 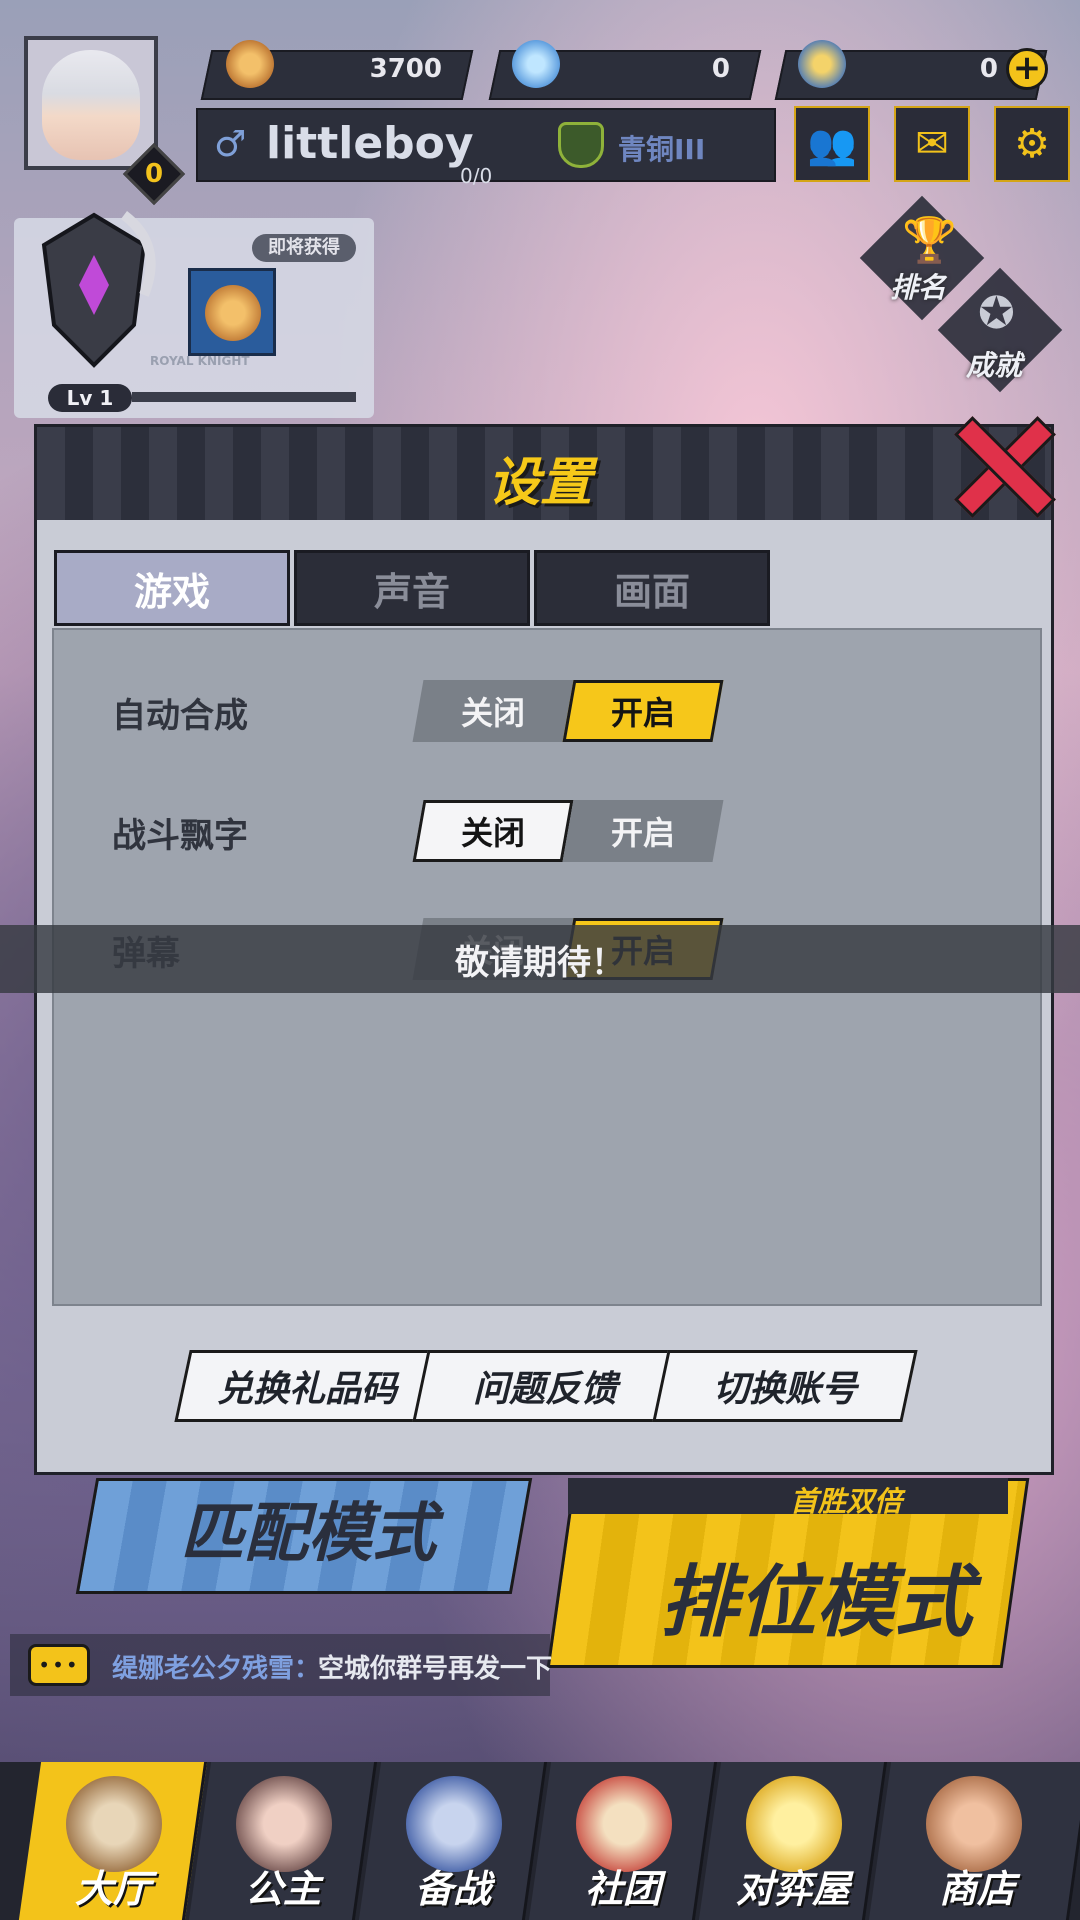 I want to click on toast-message: 敬请期待！, so click(x=540, y=963).